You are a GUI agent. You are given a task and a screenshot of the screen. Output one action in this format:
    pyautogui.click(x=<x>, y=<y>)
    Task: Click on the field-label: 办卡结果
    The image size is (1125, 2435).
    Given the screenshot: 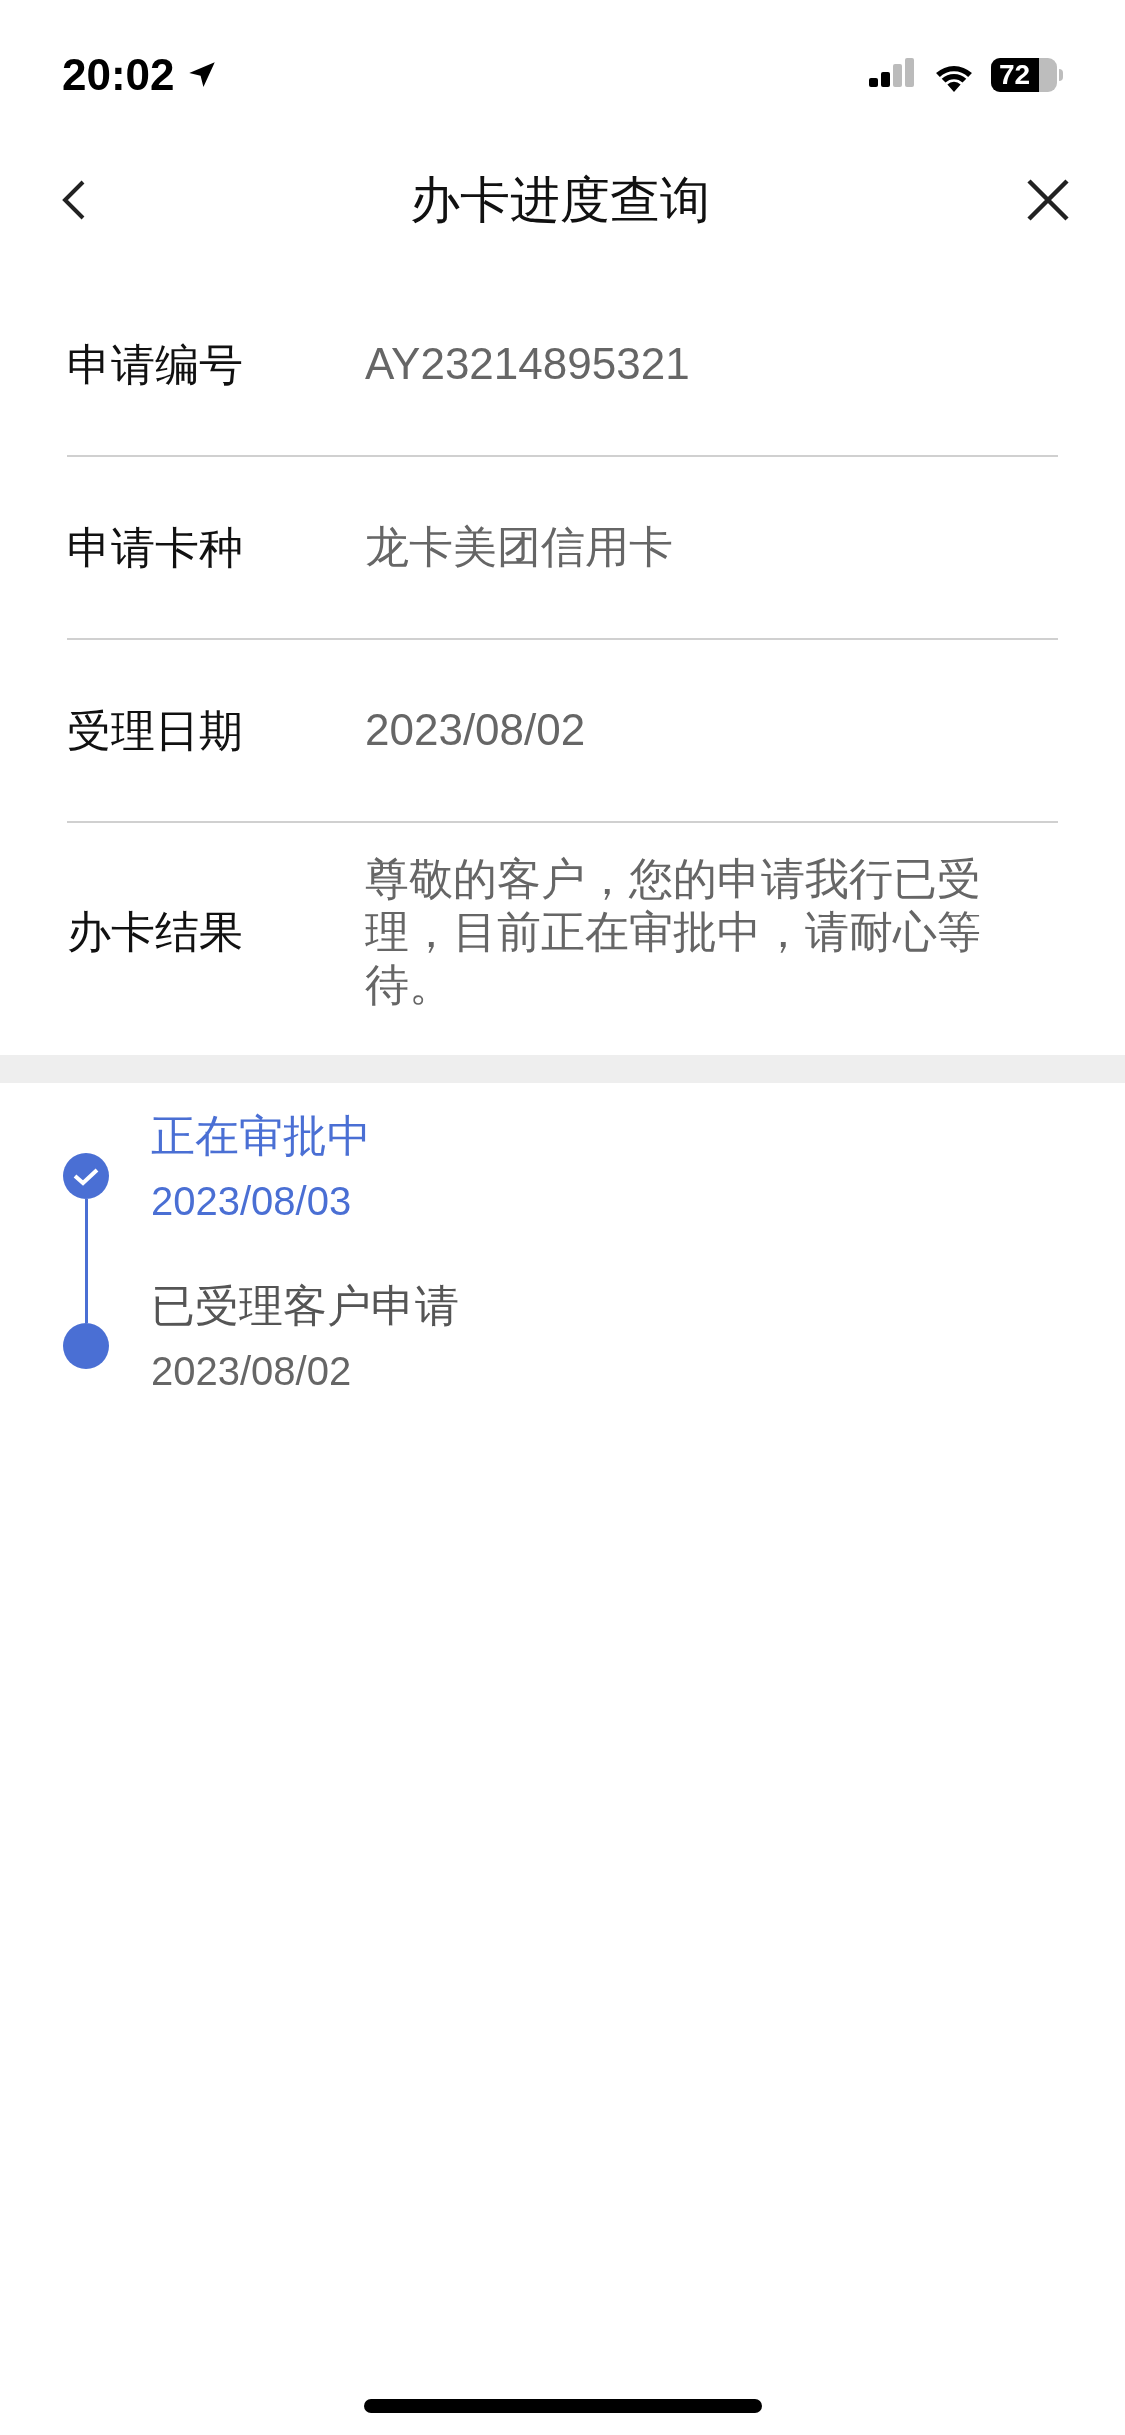 What is the action you would take?
    pyautogui.click(x=155, y=932)
    